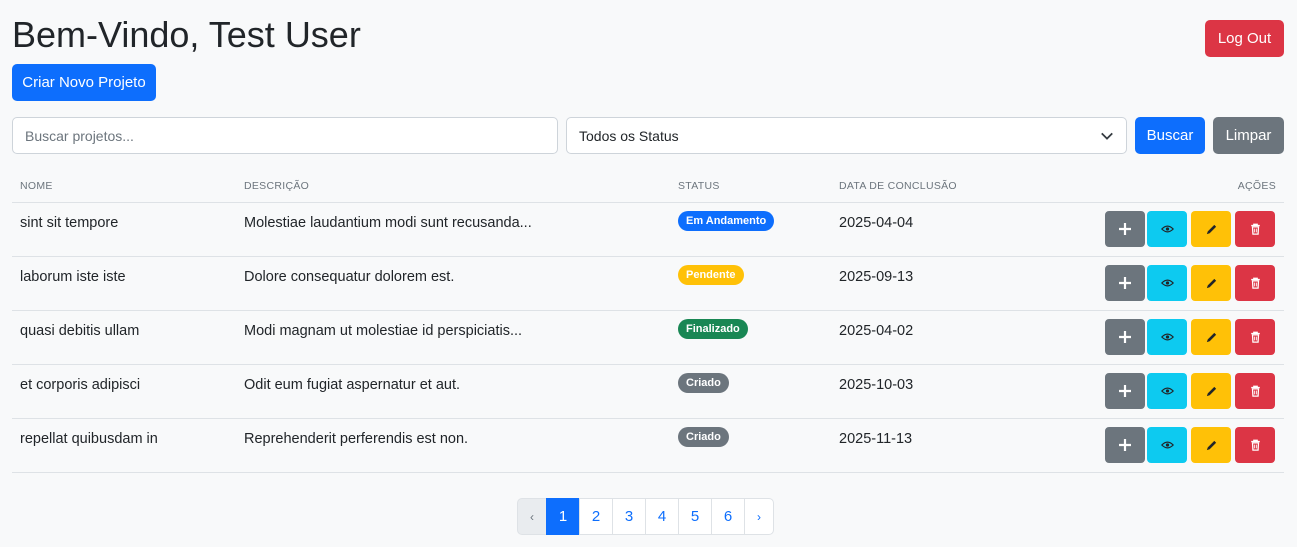  I want to click on project-name: et corporis adipisci, so click(80, 385).